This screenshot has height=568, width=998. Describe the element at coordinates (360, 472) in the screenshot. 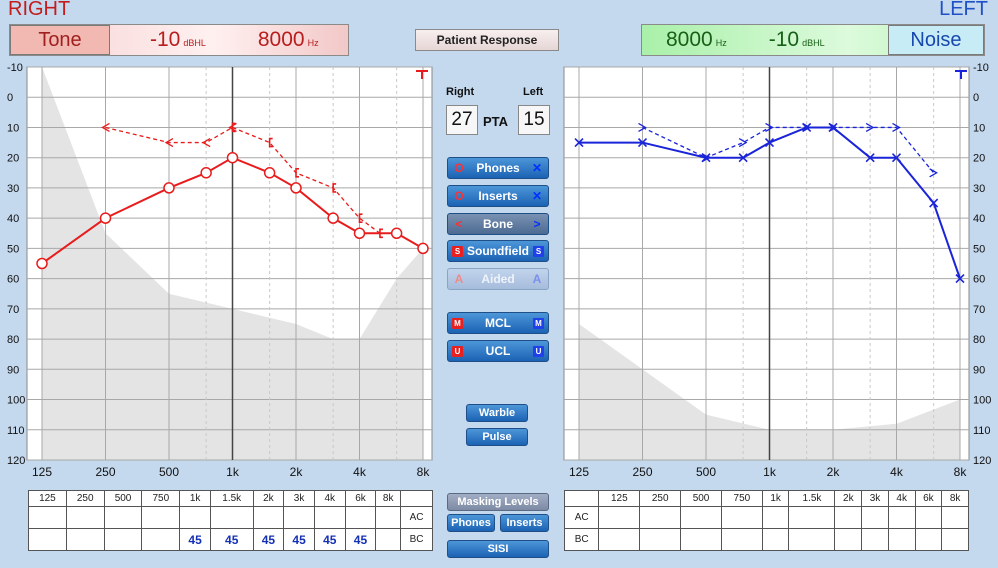

I see `right-x-tick-label: 4k` at that location.